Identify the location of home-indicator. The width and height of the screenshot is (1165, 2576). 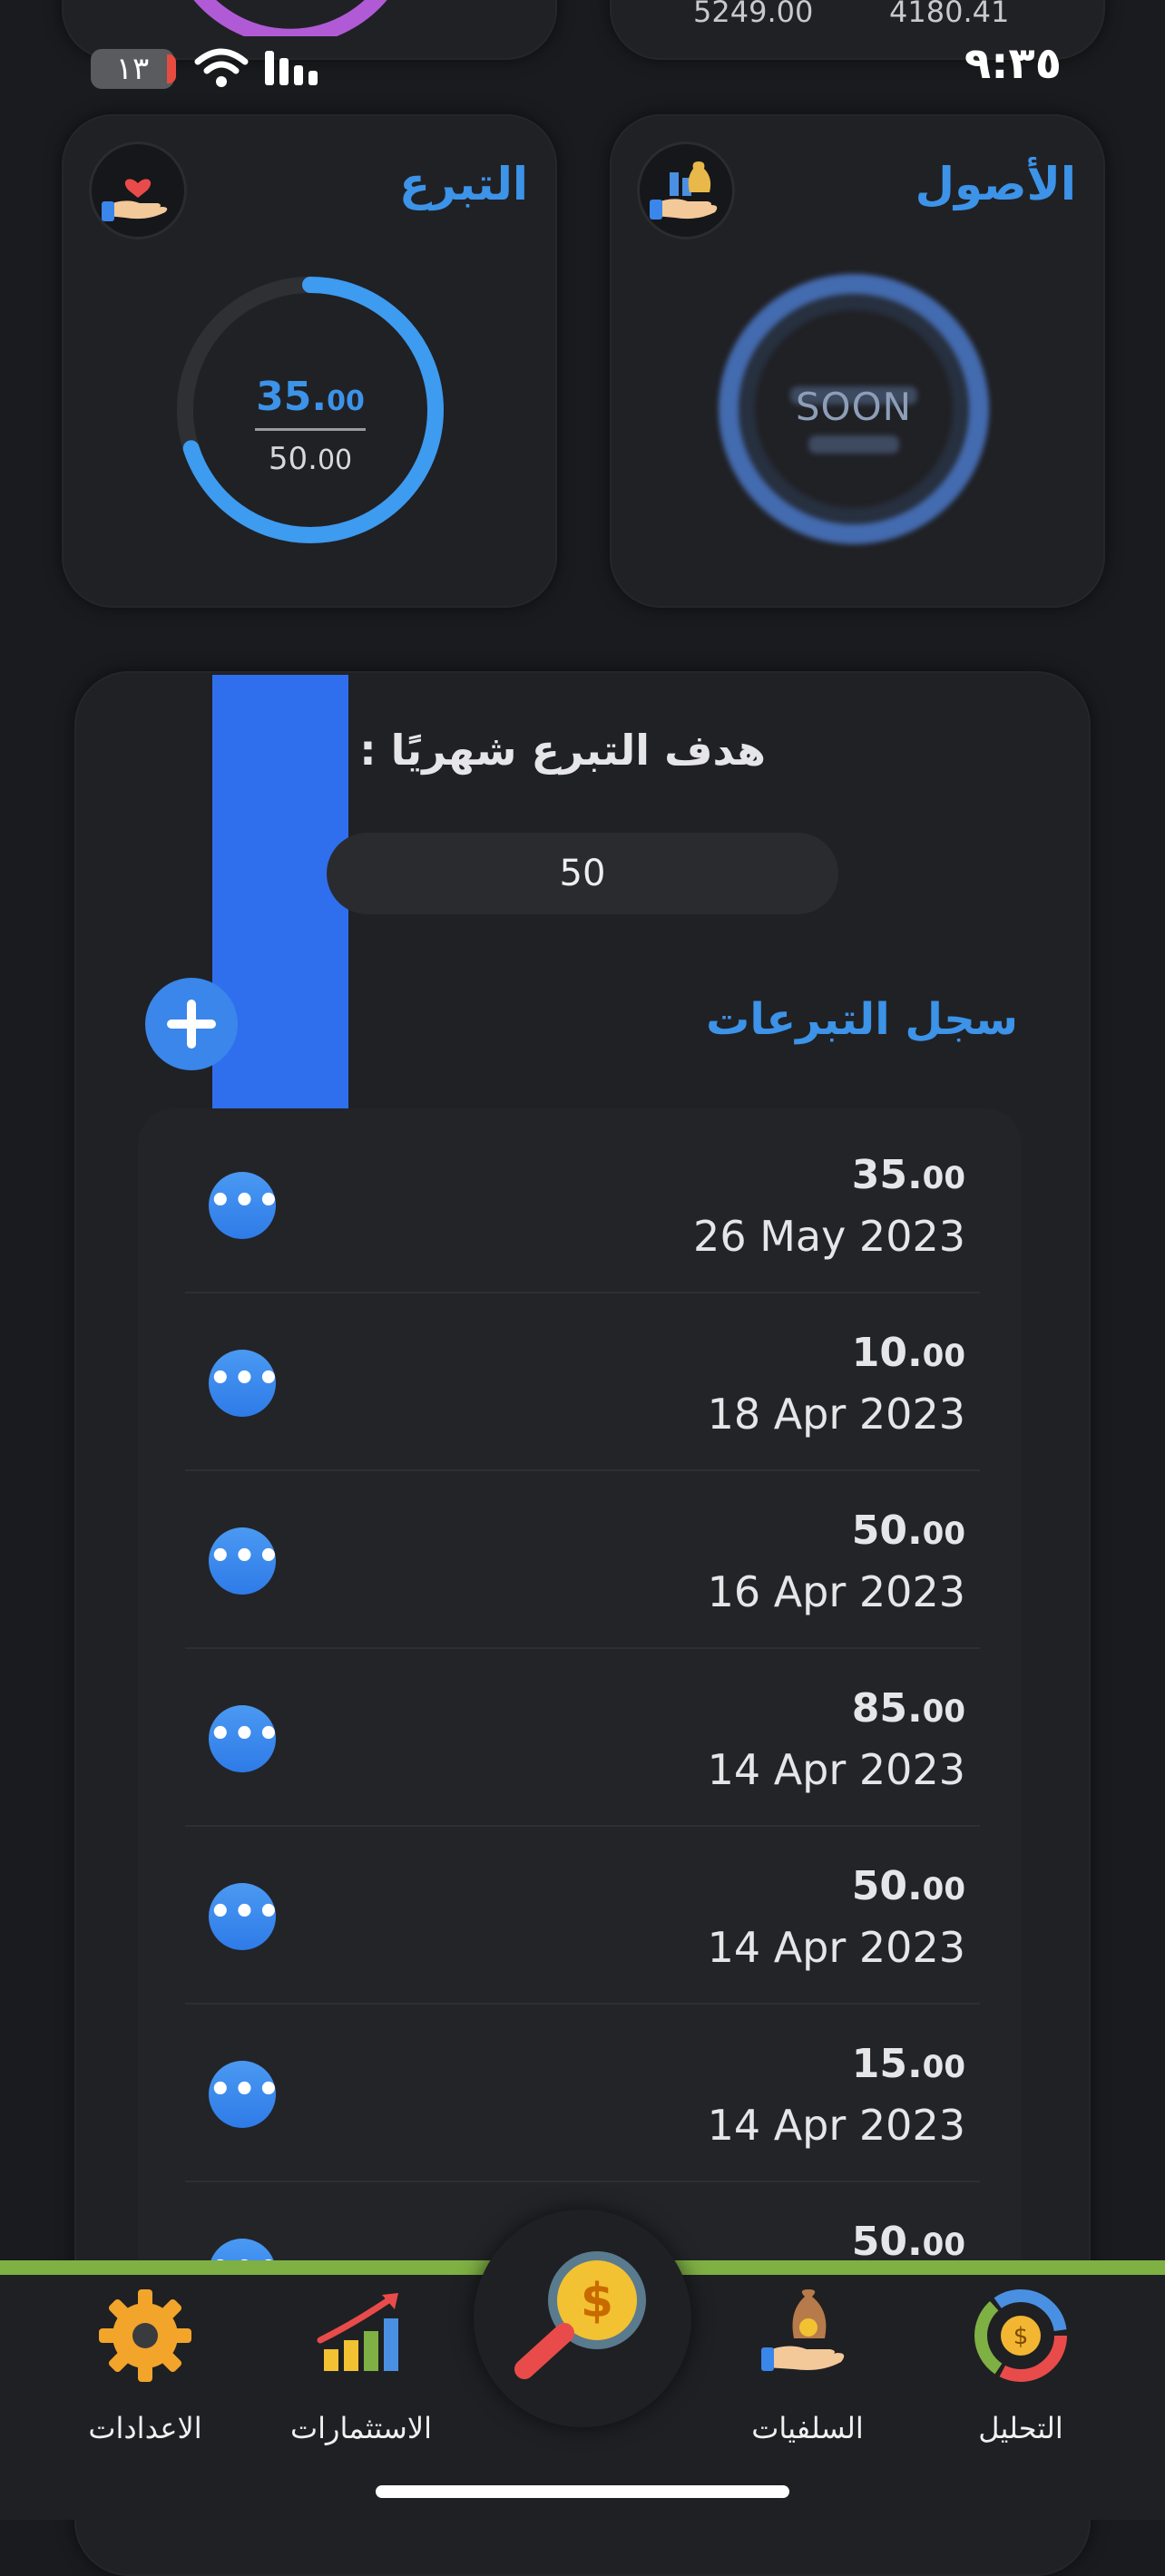
(582, 2491).